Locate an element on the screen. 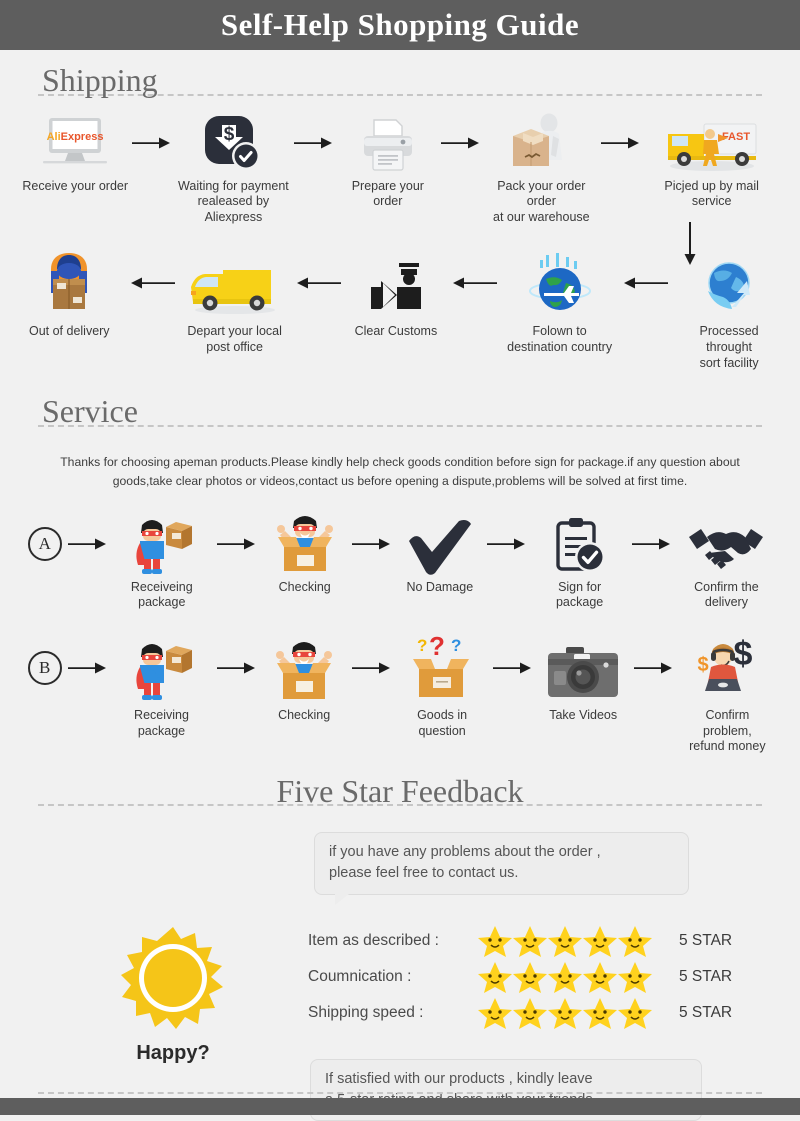  shipping-step-prepare-order: Prepare your order is located at coordinates (387, 161).